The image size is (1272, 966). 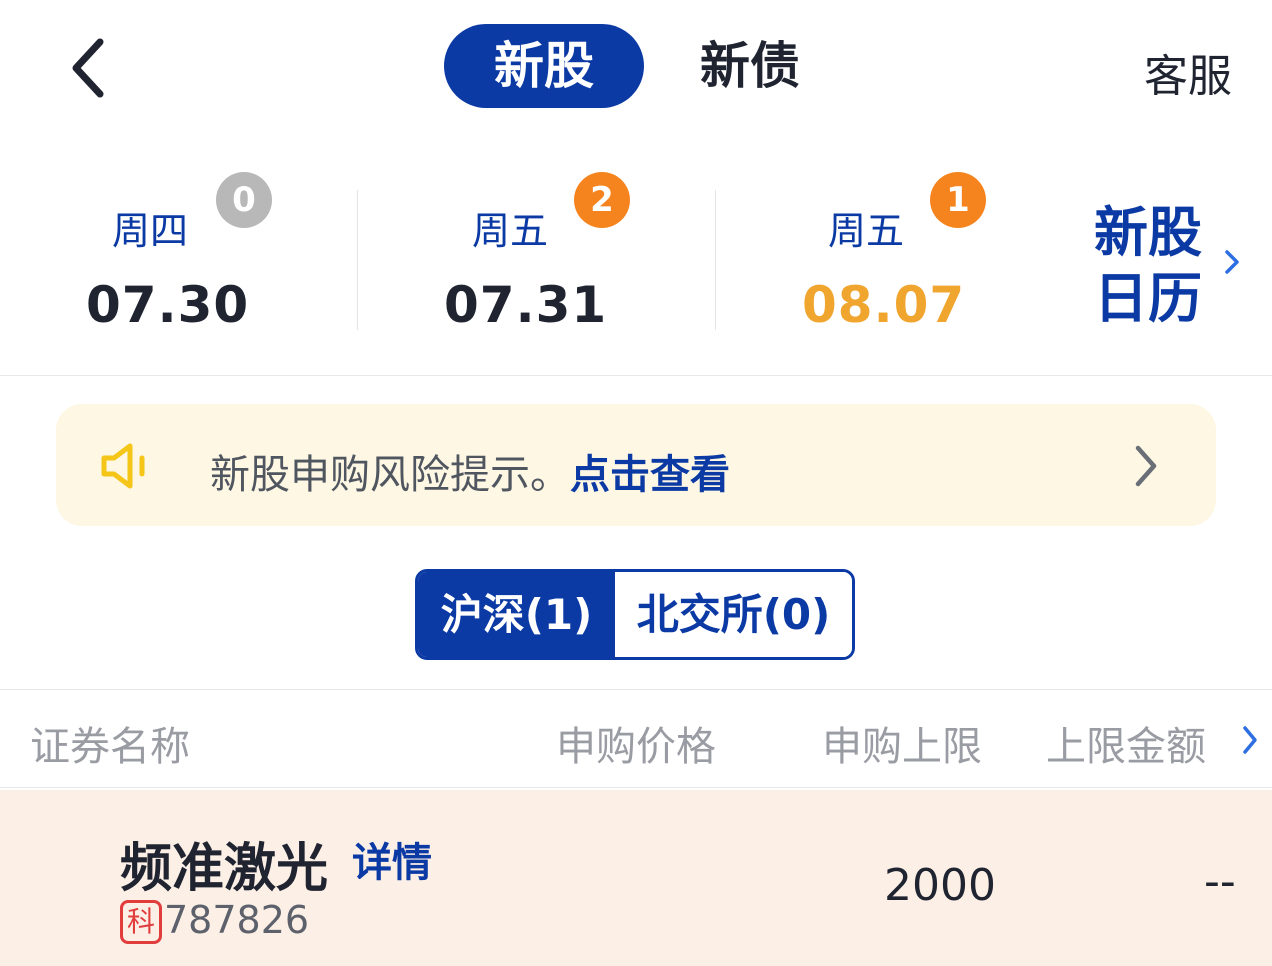 I want to click on stock-name: 频准激光, so click(x=224, y=869).